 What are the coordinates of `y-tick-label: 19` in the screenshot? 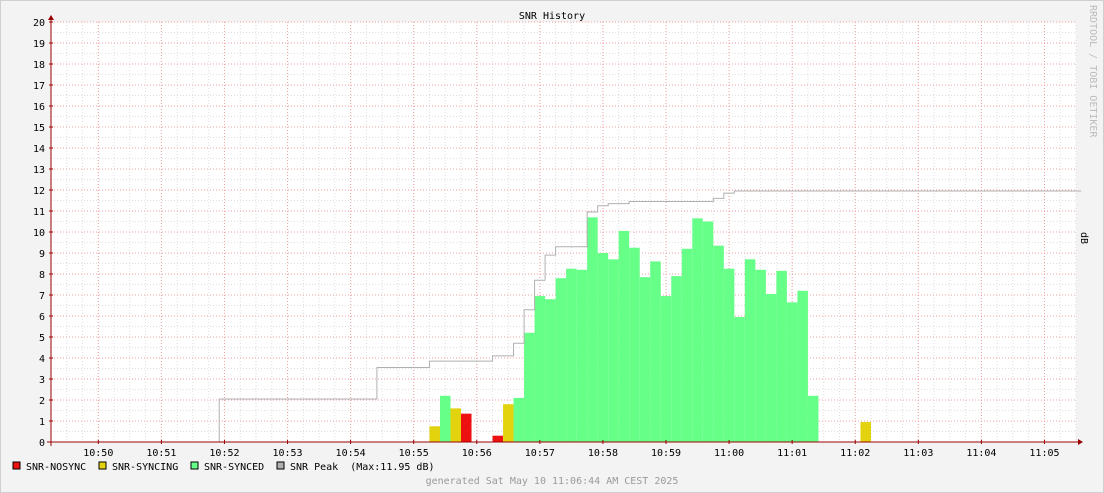 It's located at (39, 44).